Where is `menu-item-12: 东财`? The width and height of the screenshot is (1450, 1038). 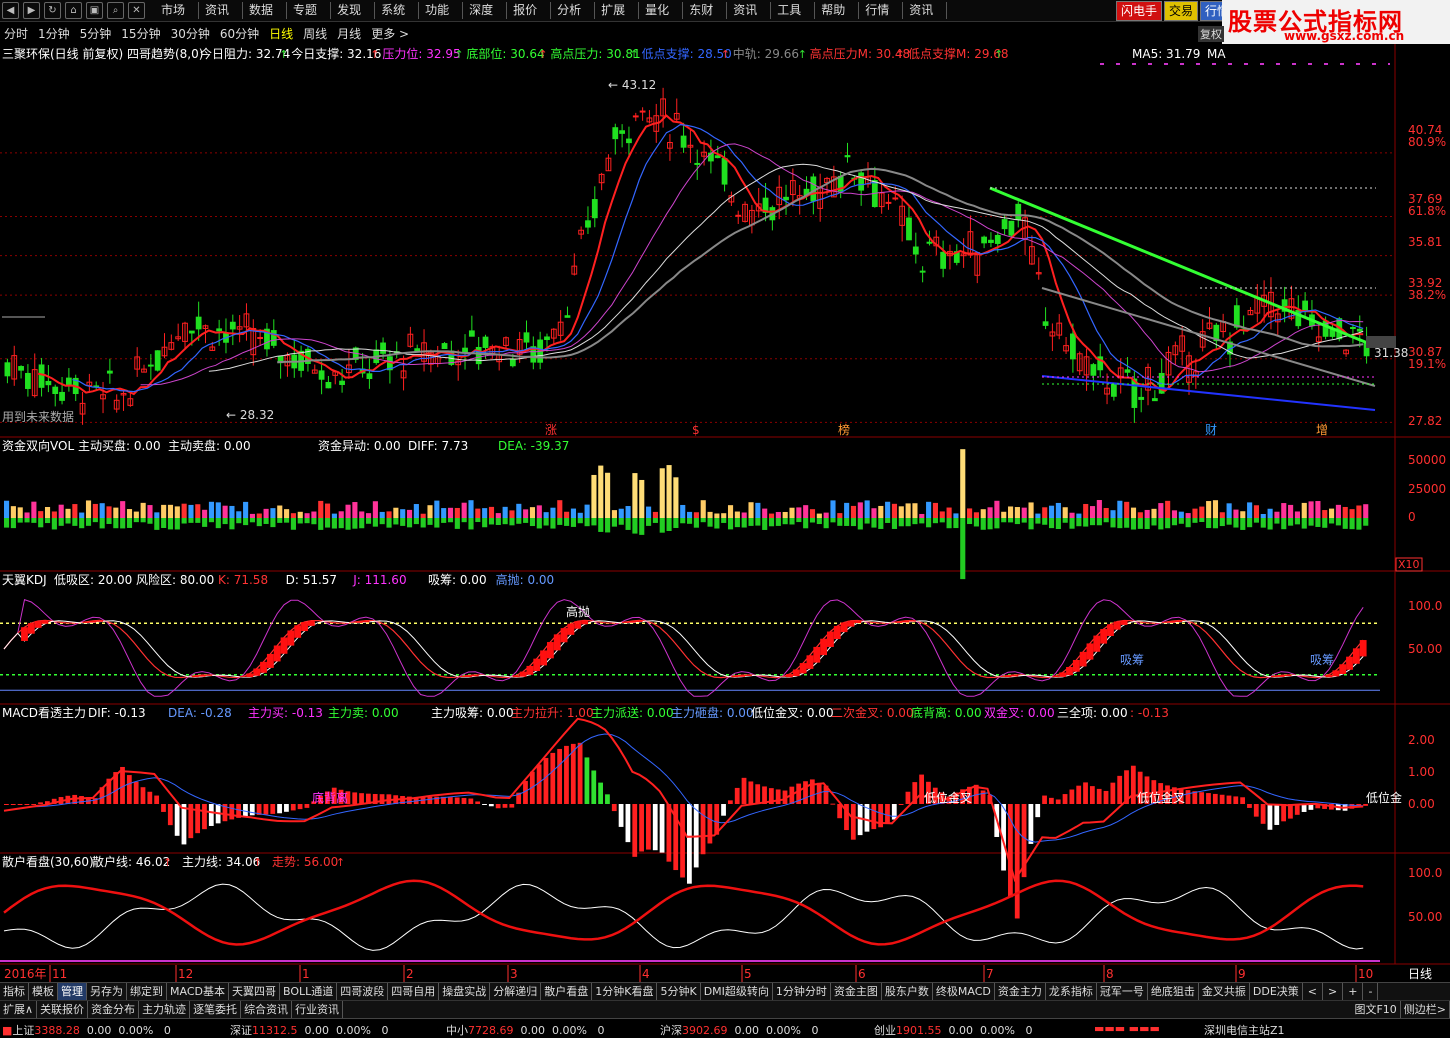 menu-item-12: 东财 is located at coordinates (705, 10).